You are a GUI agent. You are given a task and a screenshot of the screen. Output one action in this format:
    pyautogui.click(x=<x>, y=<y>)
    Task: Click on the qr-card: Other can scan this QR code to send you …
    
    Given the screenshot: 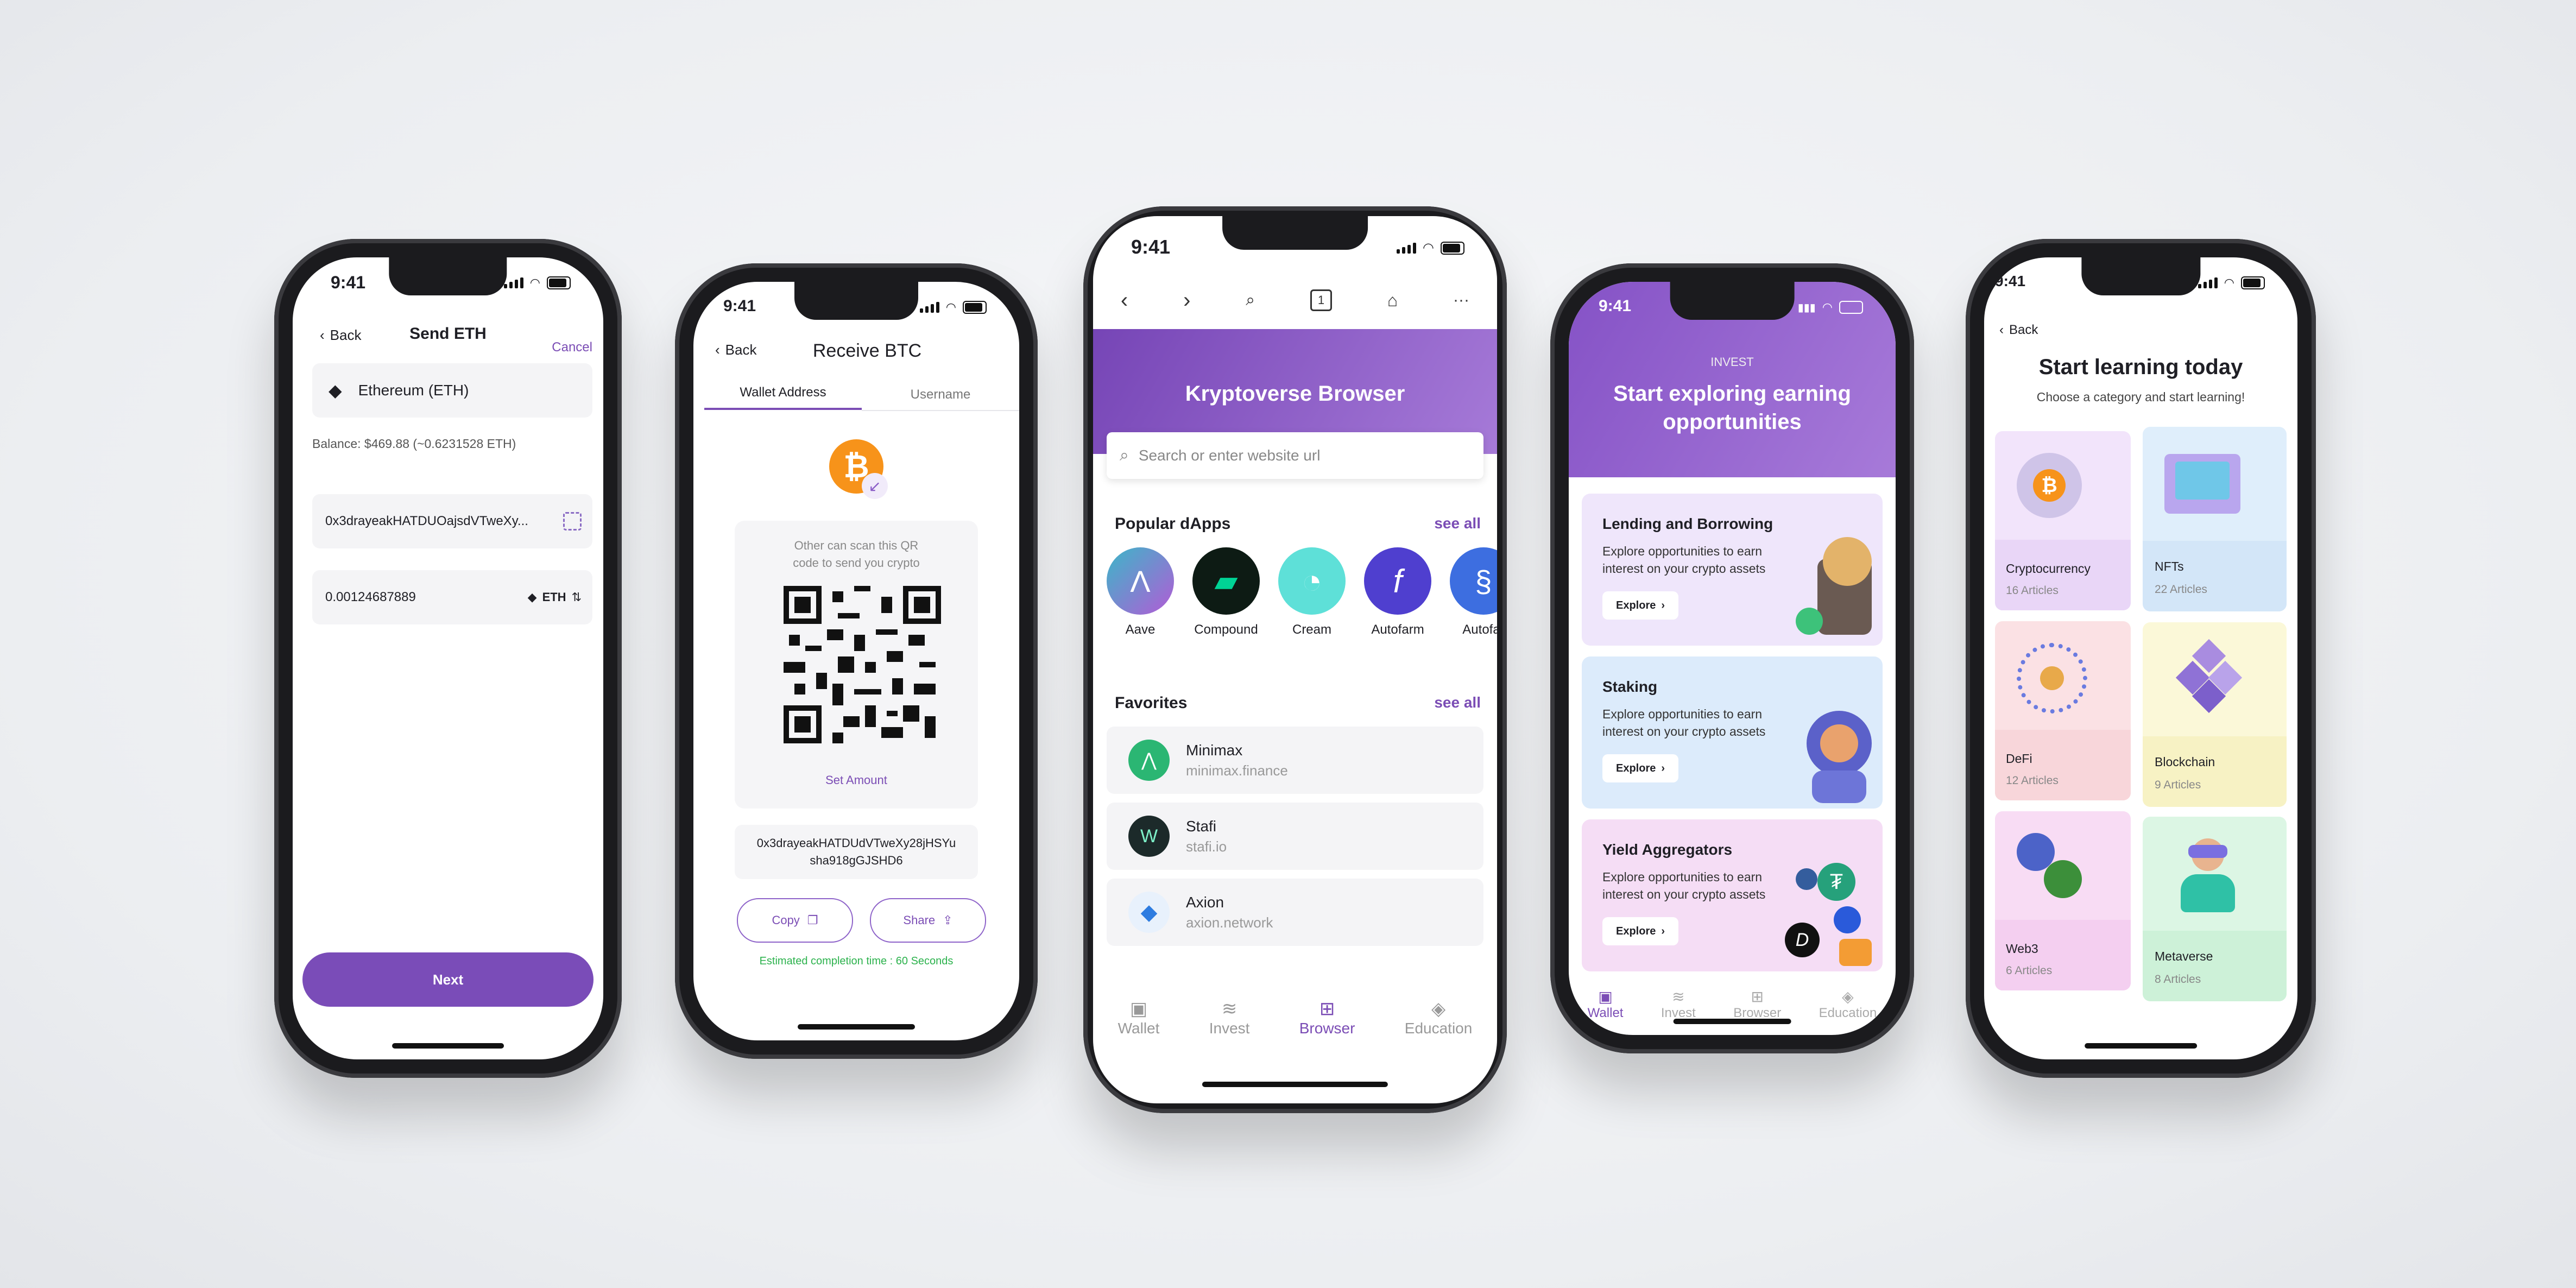 What is the action you would take?
    pyautogui.click(x=857, y=665)
    